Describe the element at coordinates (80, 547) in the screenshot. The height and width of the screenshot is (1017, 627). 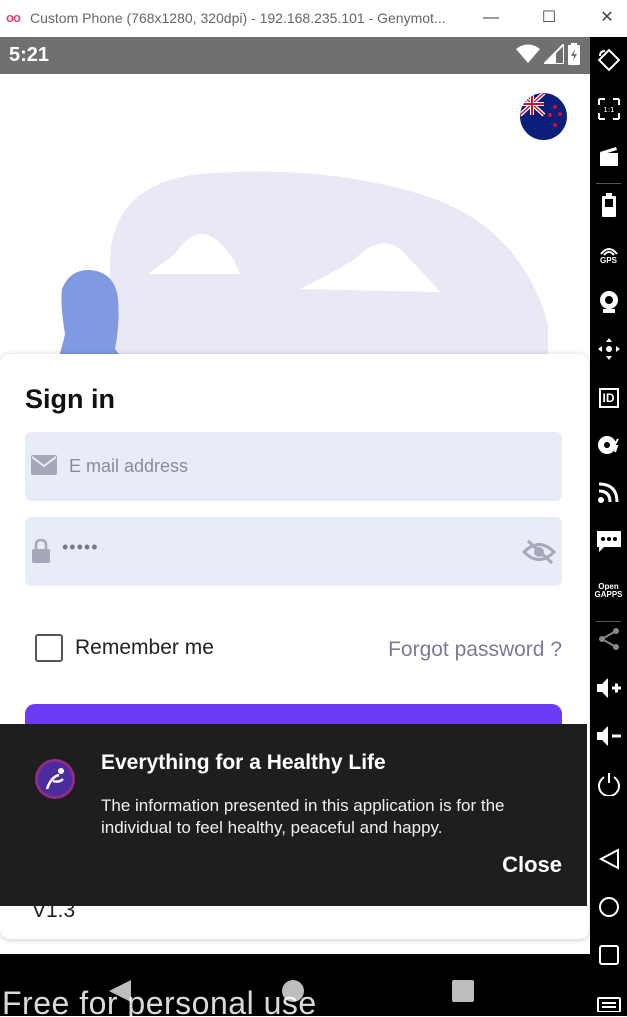
I see `password-value: •••••` at that location.